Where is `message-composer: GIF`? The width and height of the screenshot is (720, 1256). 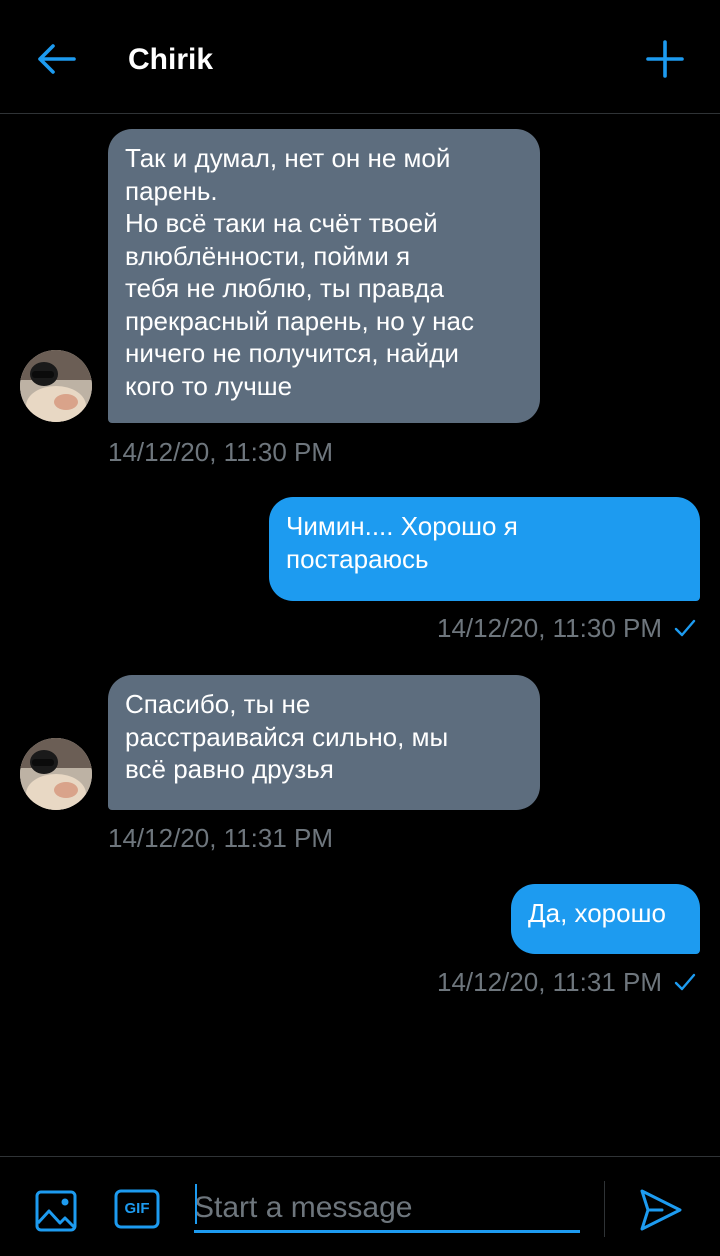
message-composer: GIF is located at coordinates (360, 1206).